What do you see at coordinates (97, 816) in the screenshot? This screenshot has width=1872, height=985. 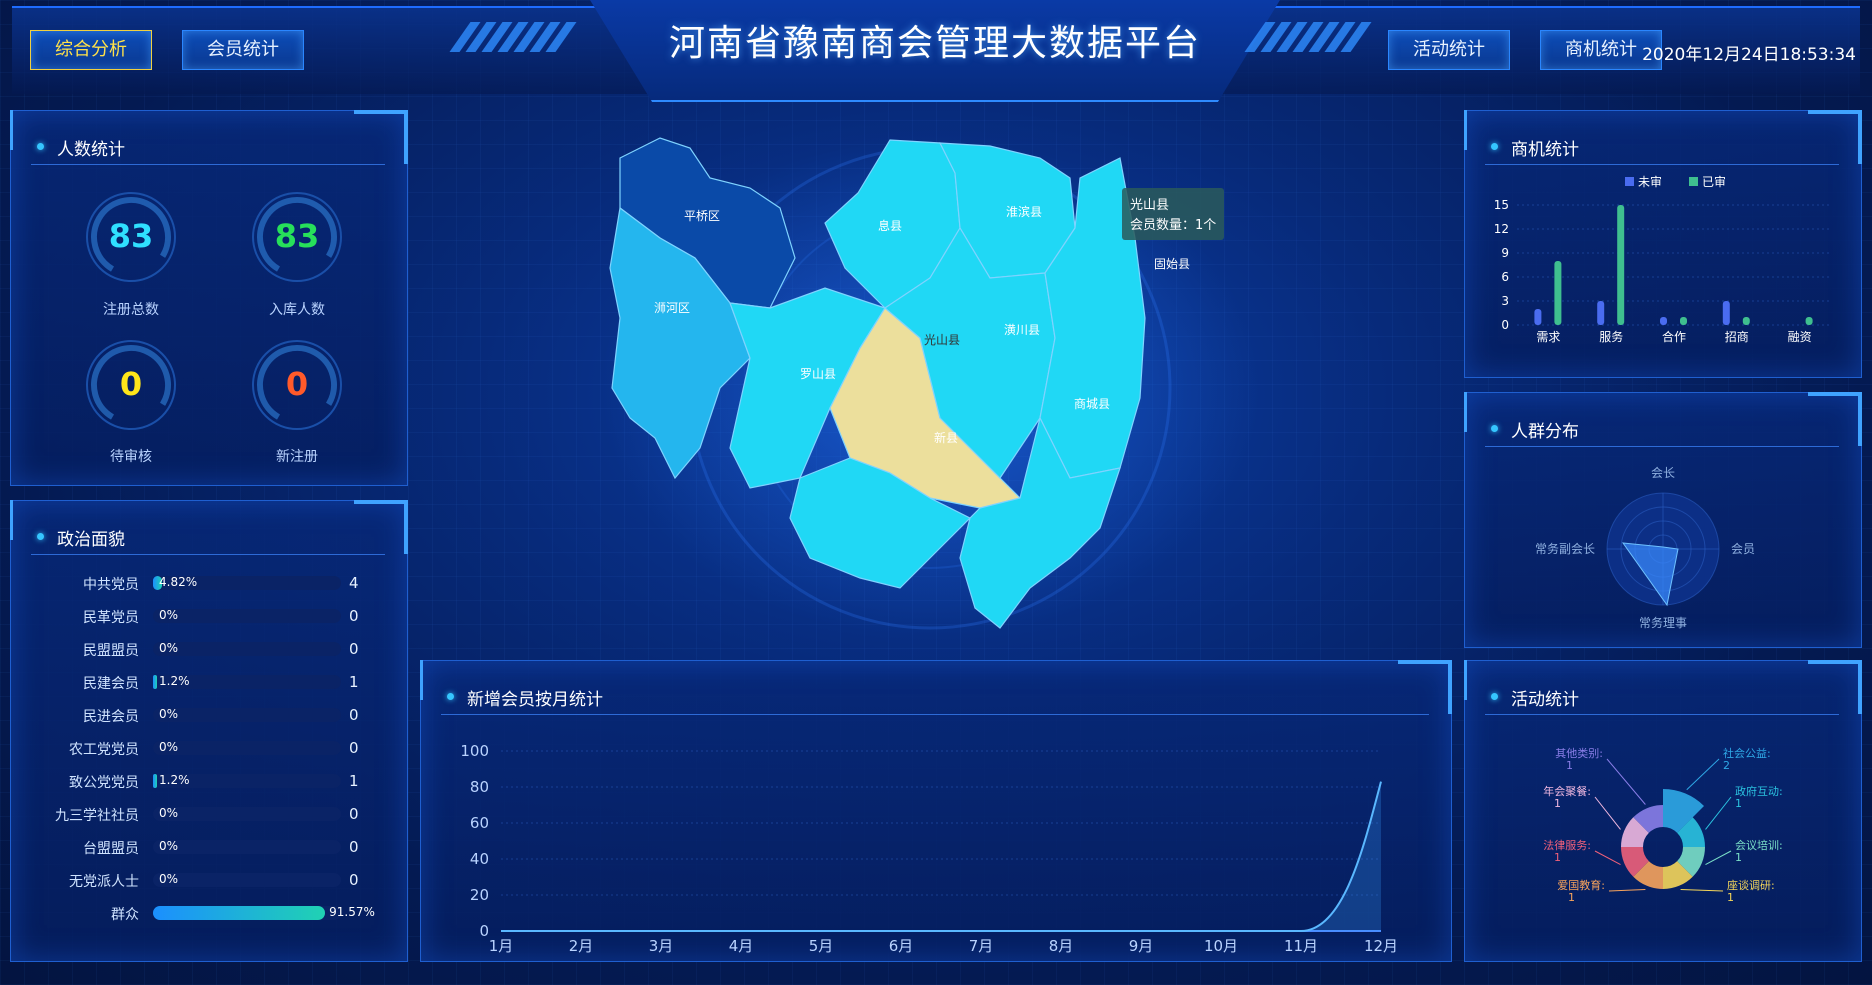 I see `political-name: 九三学社社员` at bounding box center [97, 816].